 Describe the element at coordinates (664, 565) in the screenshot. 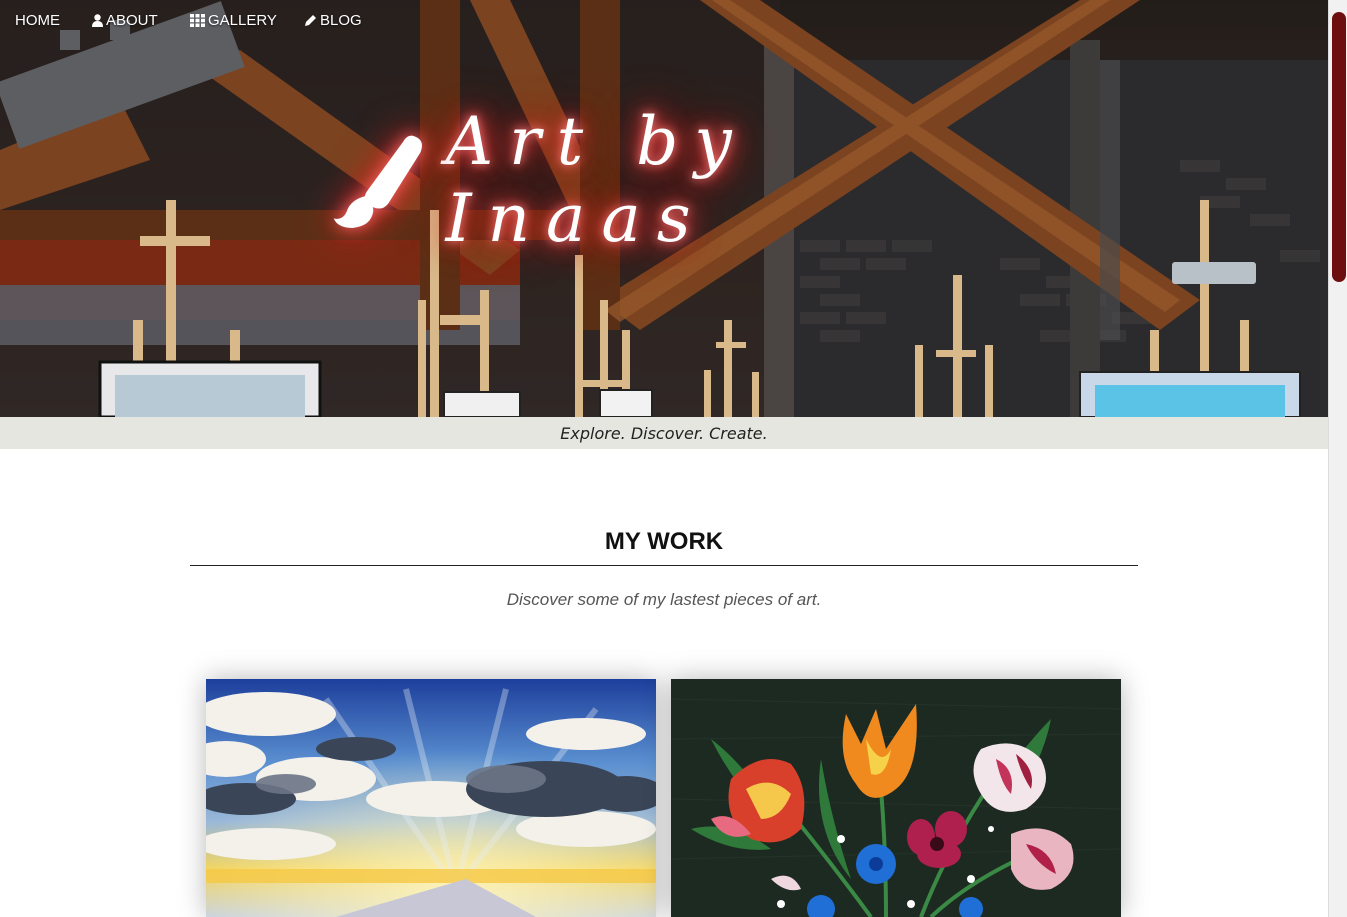

I see `section-divider` at that location.